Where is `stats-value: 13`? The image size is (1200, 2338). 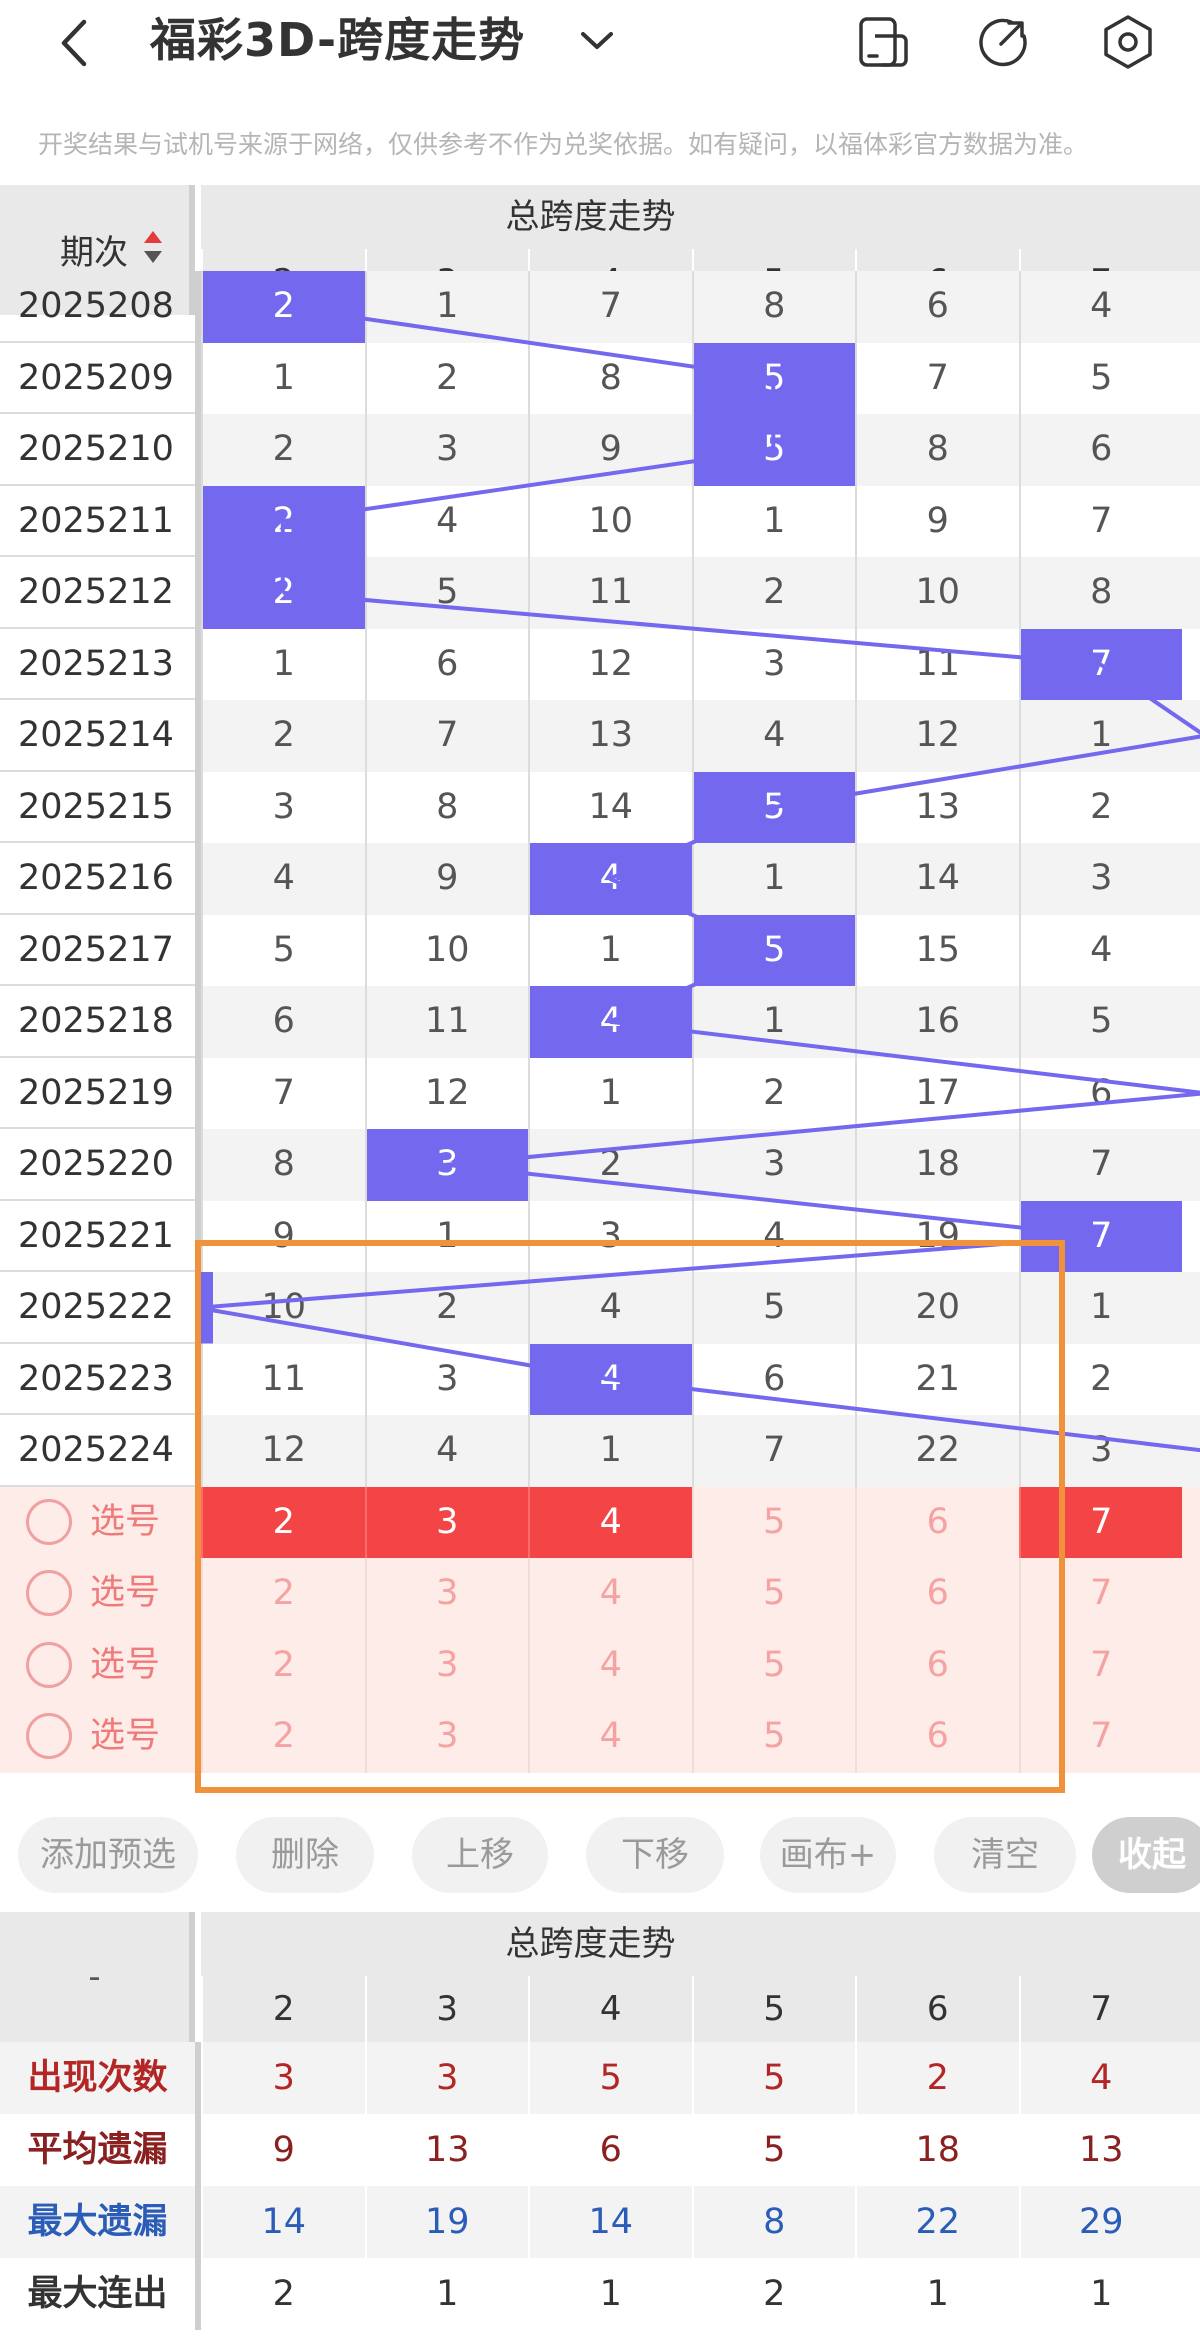 stats-value: 13 is located at coordinates (446, 2150).